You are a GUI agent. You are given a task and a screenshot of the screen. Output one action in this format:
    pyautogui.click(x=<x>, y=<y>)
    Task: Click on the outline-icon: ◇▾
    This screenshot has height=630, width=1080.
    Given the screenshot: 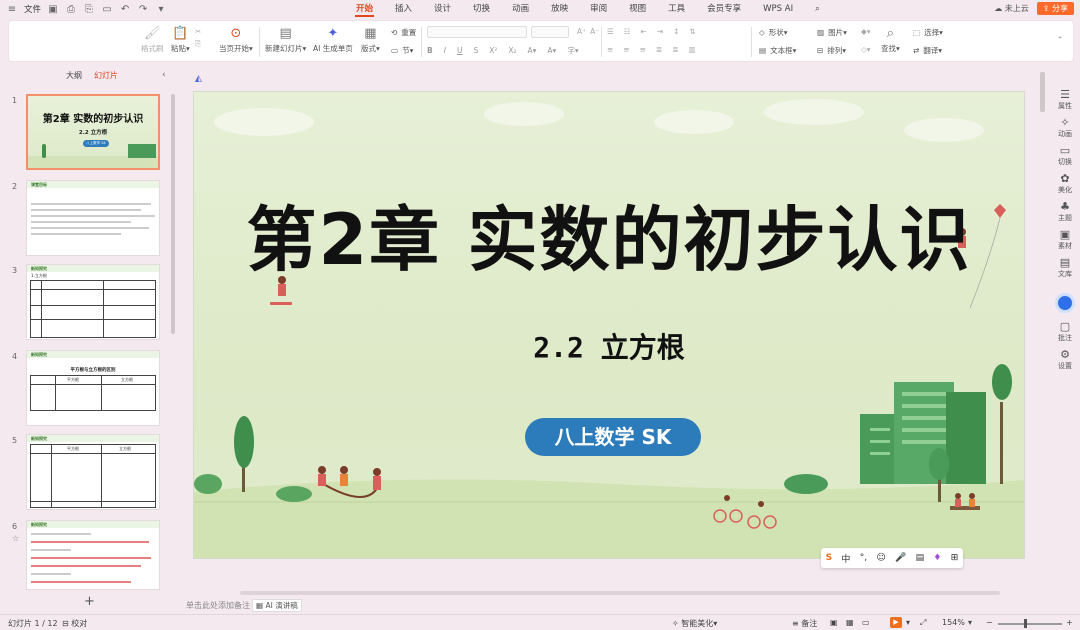 What is the action you would take?
    pyautogui.click(x=866, y=49)
    